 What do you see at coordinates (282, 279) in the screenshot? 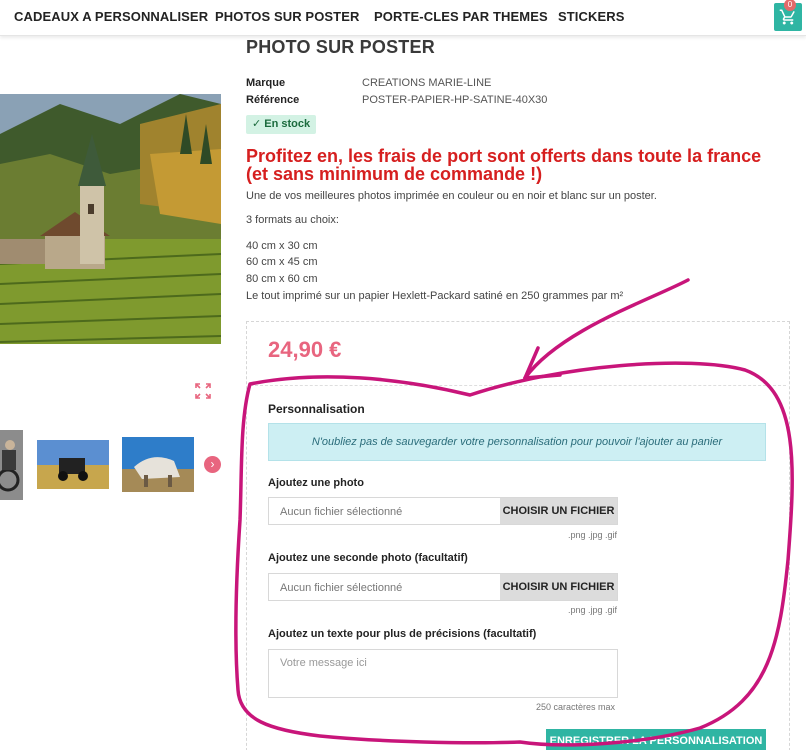
I see `format-item: 80 cm x 60 cm` at bounding box center [282, 279].